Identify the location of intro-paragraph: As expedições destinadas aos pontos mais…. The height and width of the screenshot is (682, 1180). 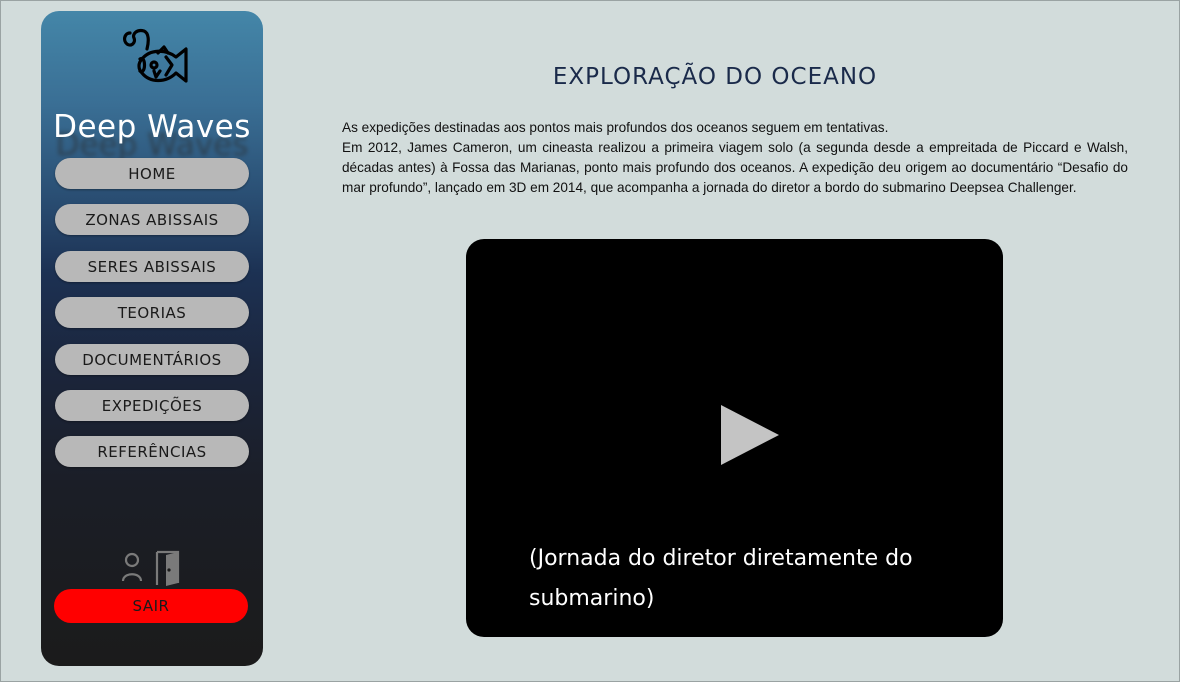
(615, 127).